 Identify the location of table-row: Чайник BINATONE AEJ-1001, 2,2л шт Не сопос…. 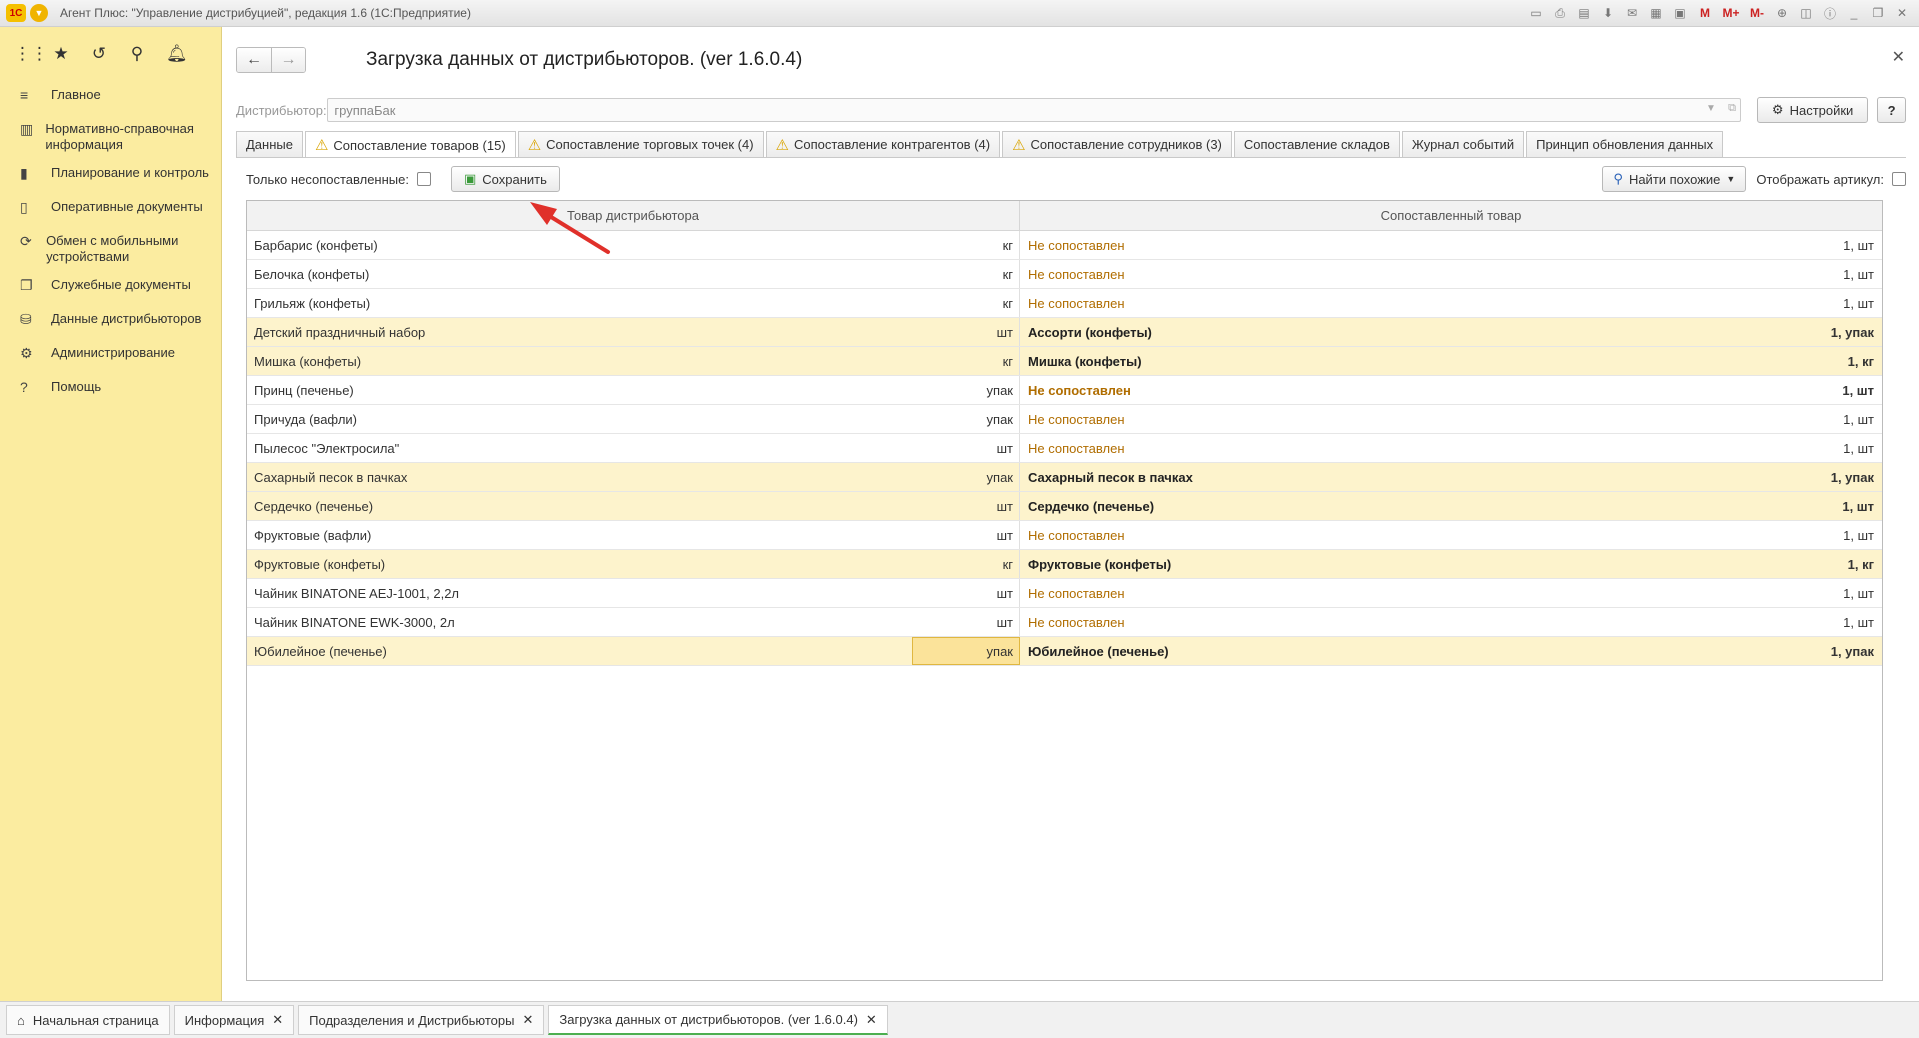
(1064, 593).